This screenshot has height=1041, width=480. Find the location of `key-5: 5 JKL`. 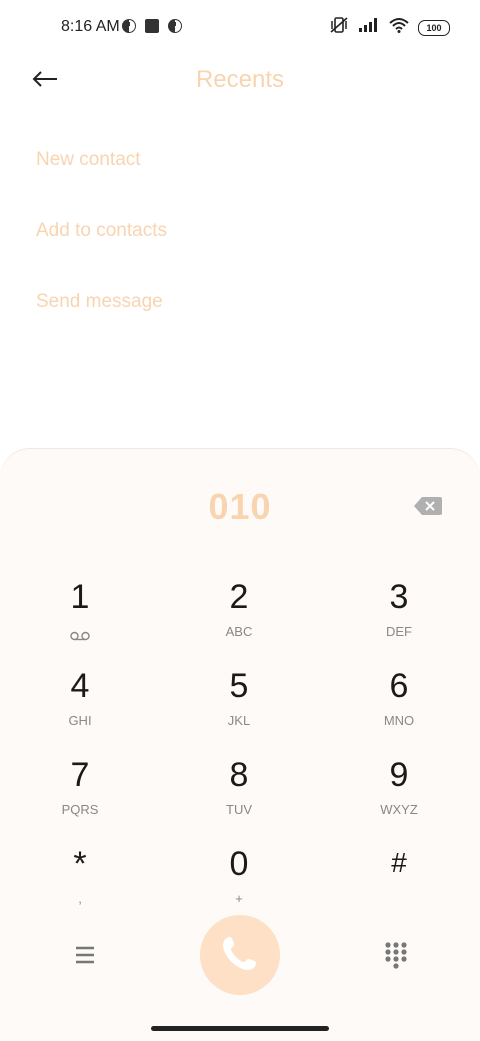

key-5: 5 JKL is located at coordinates (239, 705).